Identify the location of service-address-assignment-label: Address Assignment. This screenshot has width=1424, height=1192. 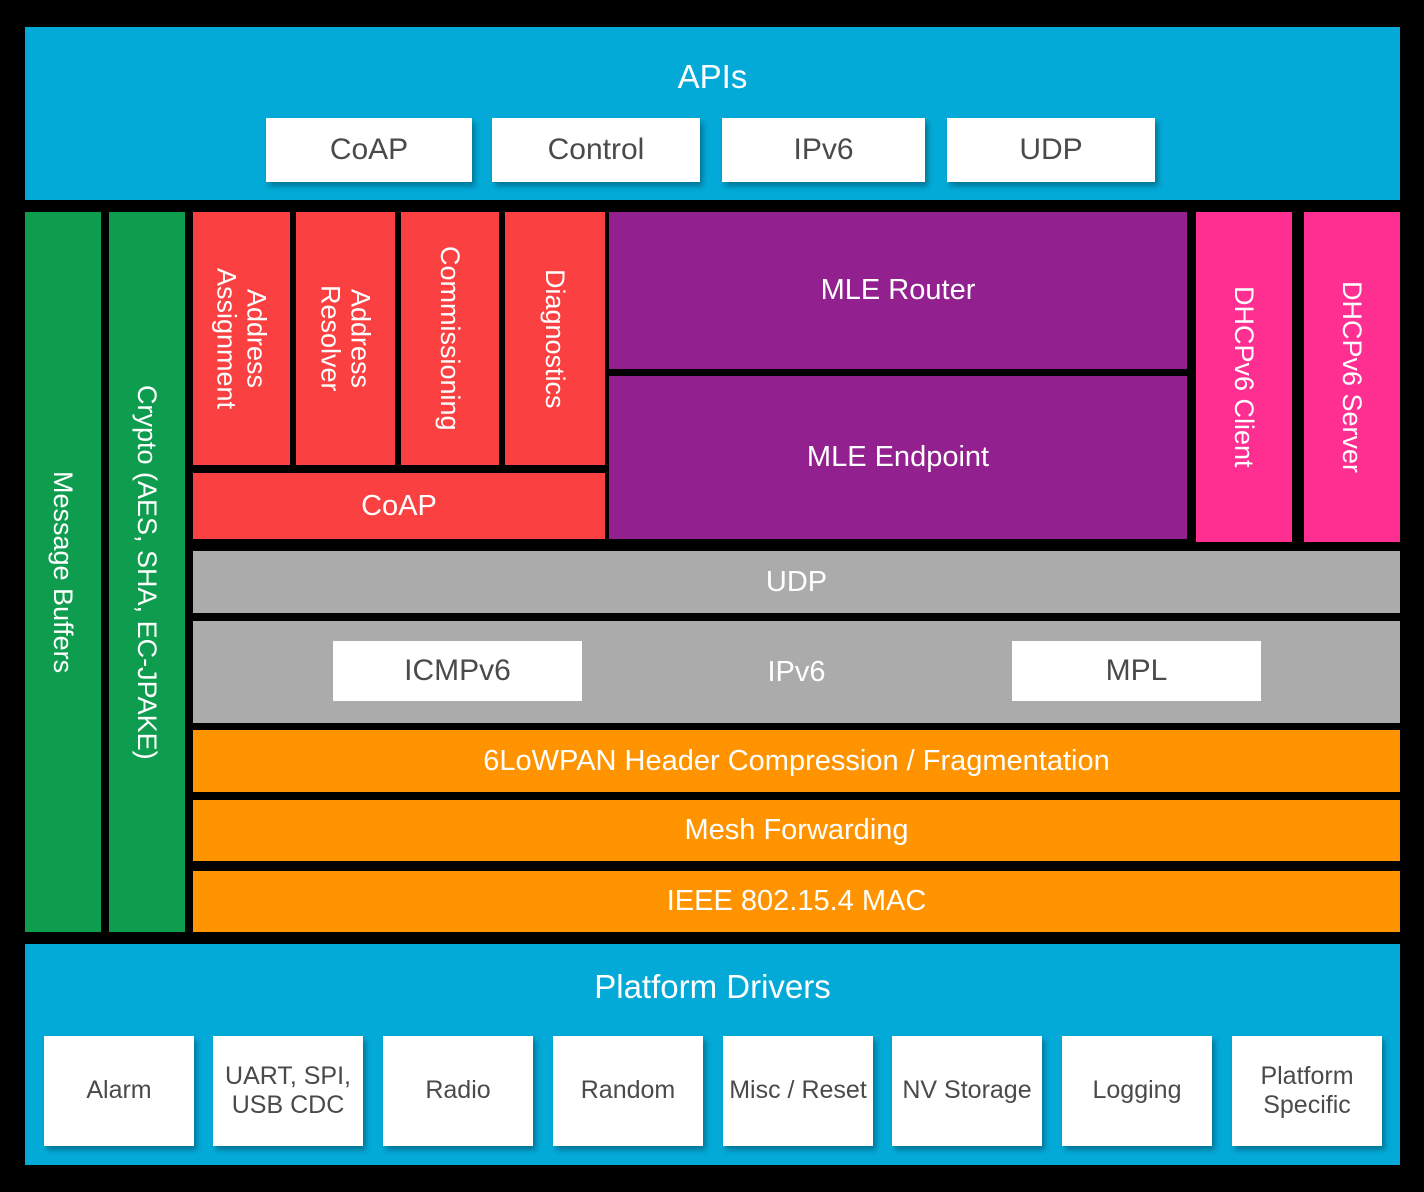
(241, 338).